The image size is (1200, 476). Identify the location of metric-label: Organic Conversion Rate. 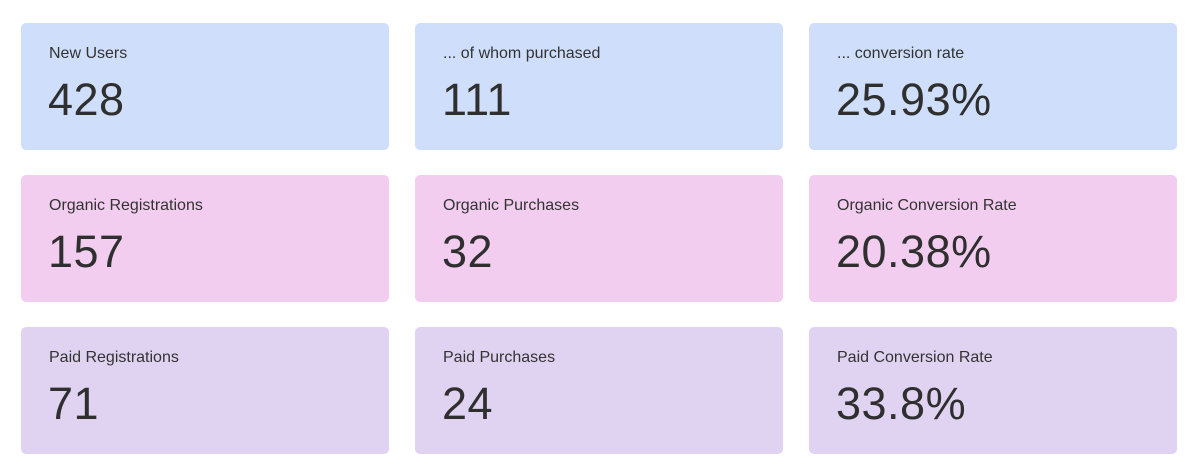
(927, 205).